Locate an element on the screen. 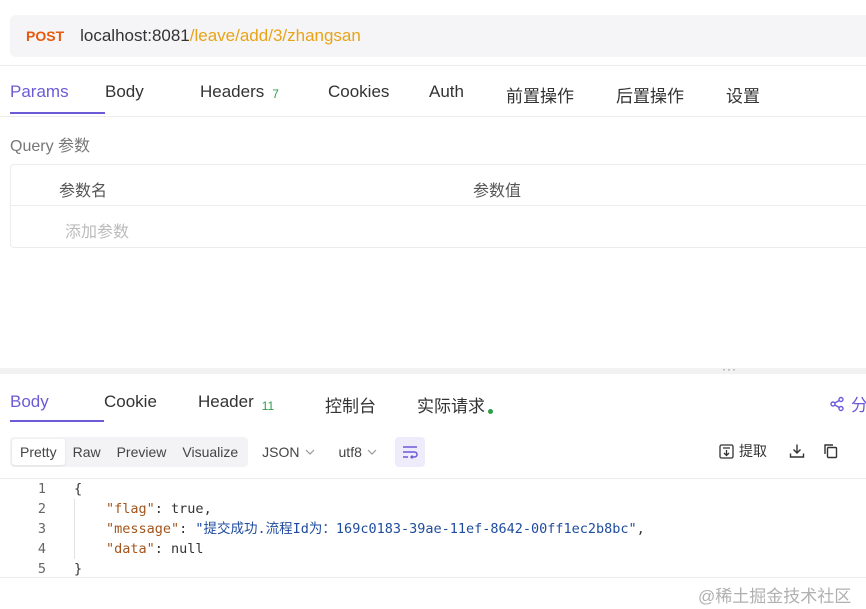 The width and height of the screenshot is (866, 609). col-param-value: 参数值 is located at coordinates (497, 191).